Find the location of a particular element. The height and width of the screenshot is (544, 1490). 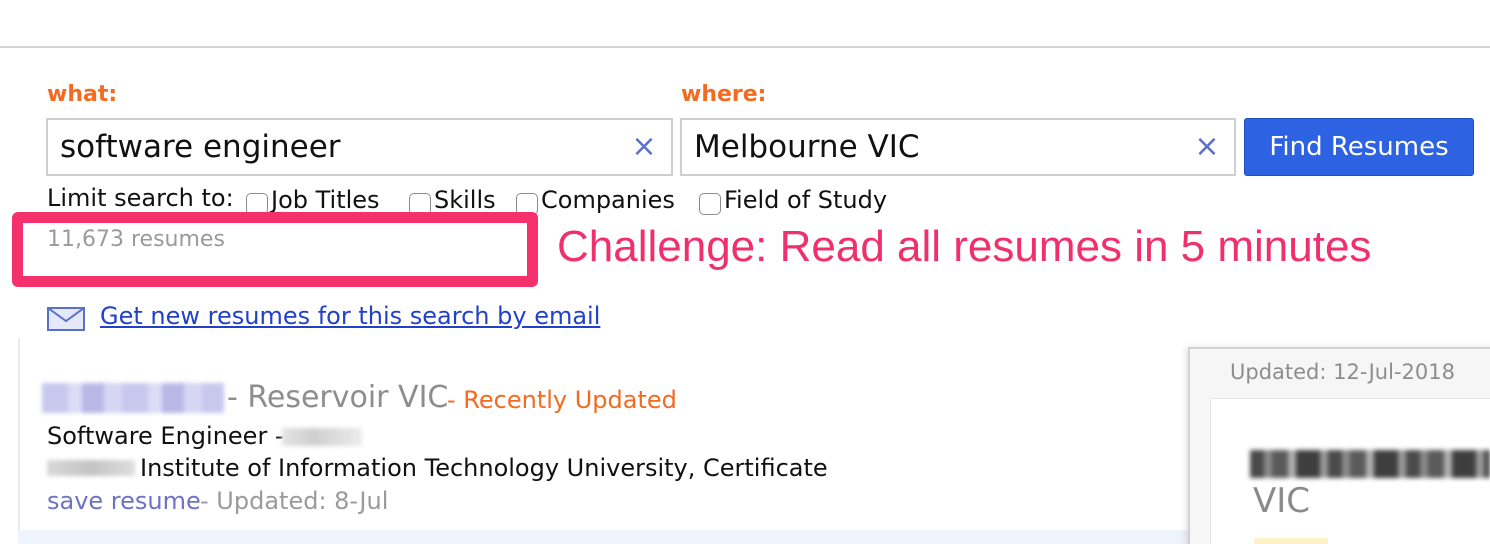

save-resume-link: save resume is located at coordinates (124, 501).